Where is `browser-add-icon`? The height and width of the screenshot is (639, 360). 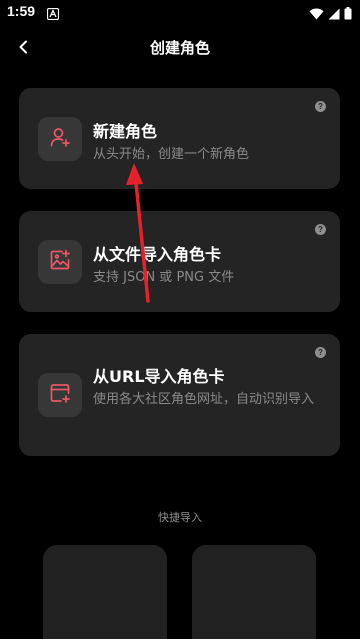 browser-add-icon is located at coordinates (60, 395).